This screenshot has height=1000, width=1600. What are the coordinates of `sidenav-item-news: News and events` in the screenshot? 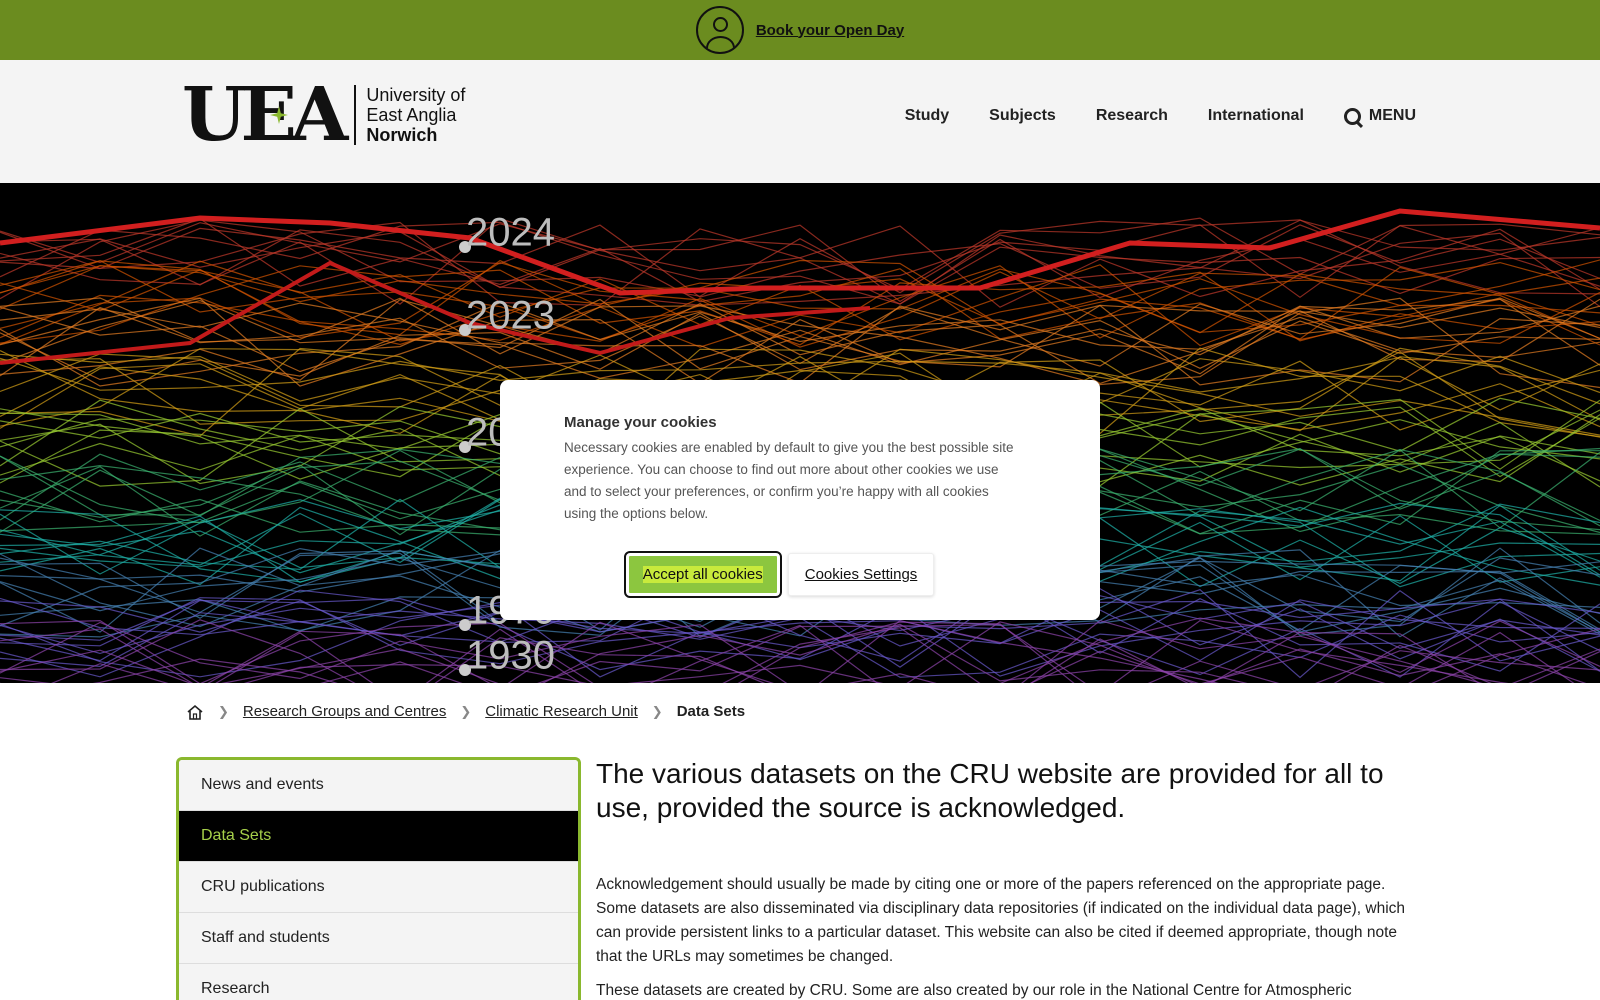 It's located at (378, 785).